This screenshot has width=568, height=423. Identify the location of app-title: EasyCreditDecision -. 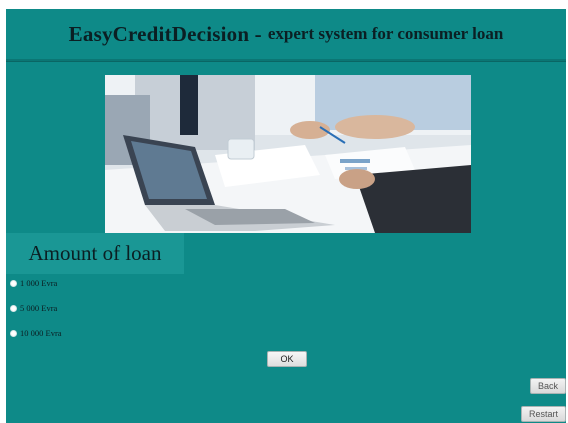
(165, 33).